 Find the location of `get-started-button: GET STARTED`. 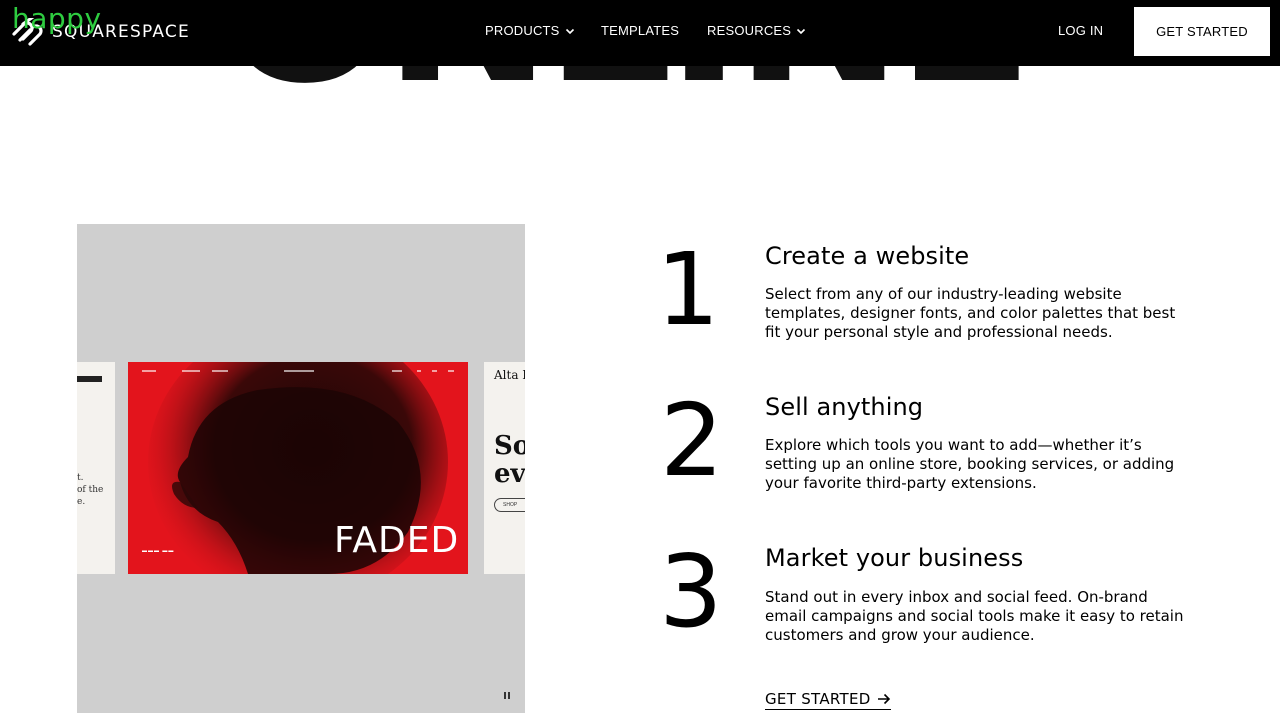

get-started-button: GET STARTED is located at coordinates (1202, 31).